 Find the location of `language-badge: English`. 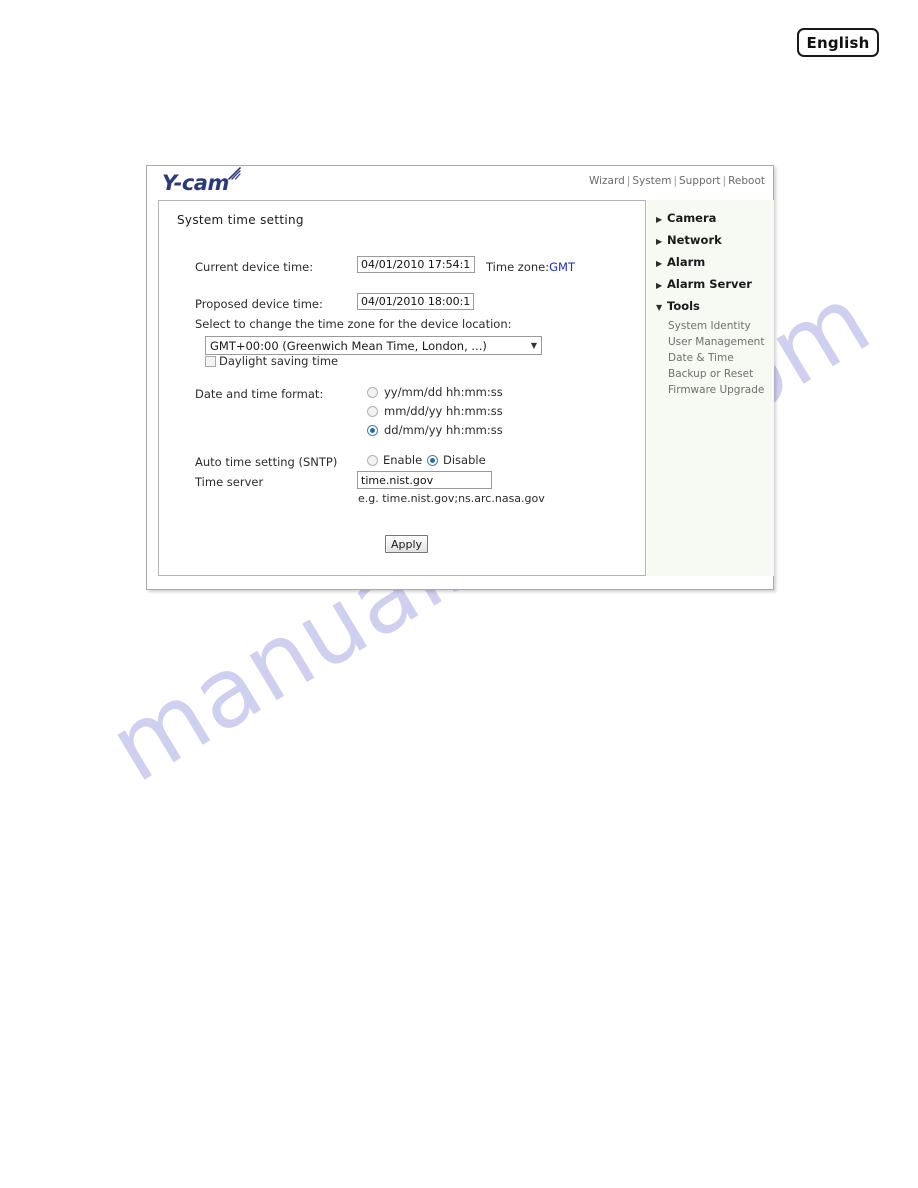

language-badge: English is located at coordinates (838, 42).